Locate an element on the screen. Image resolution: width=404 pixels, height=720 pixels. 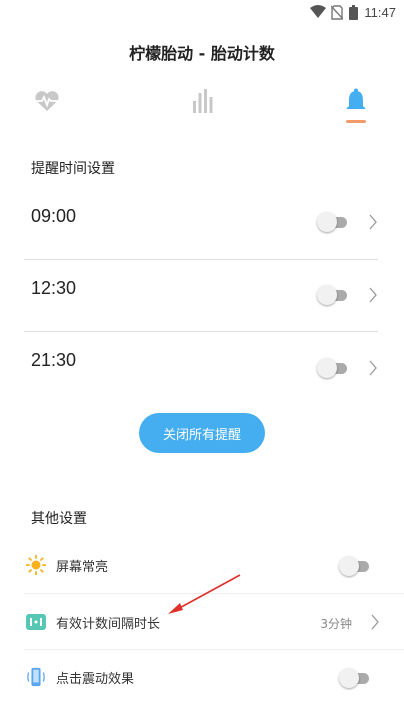
no-sim-icon is located at coordinates (337, 12).